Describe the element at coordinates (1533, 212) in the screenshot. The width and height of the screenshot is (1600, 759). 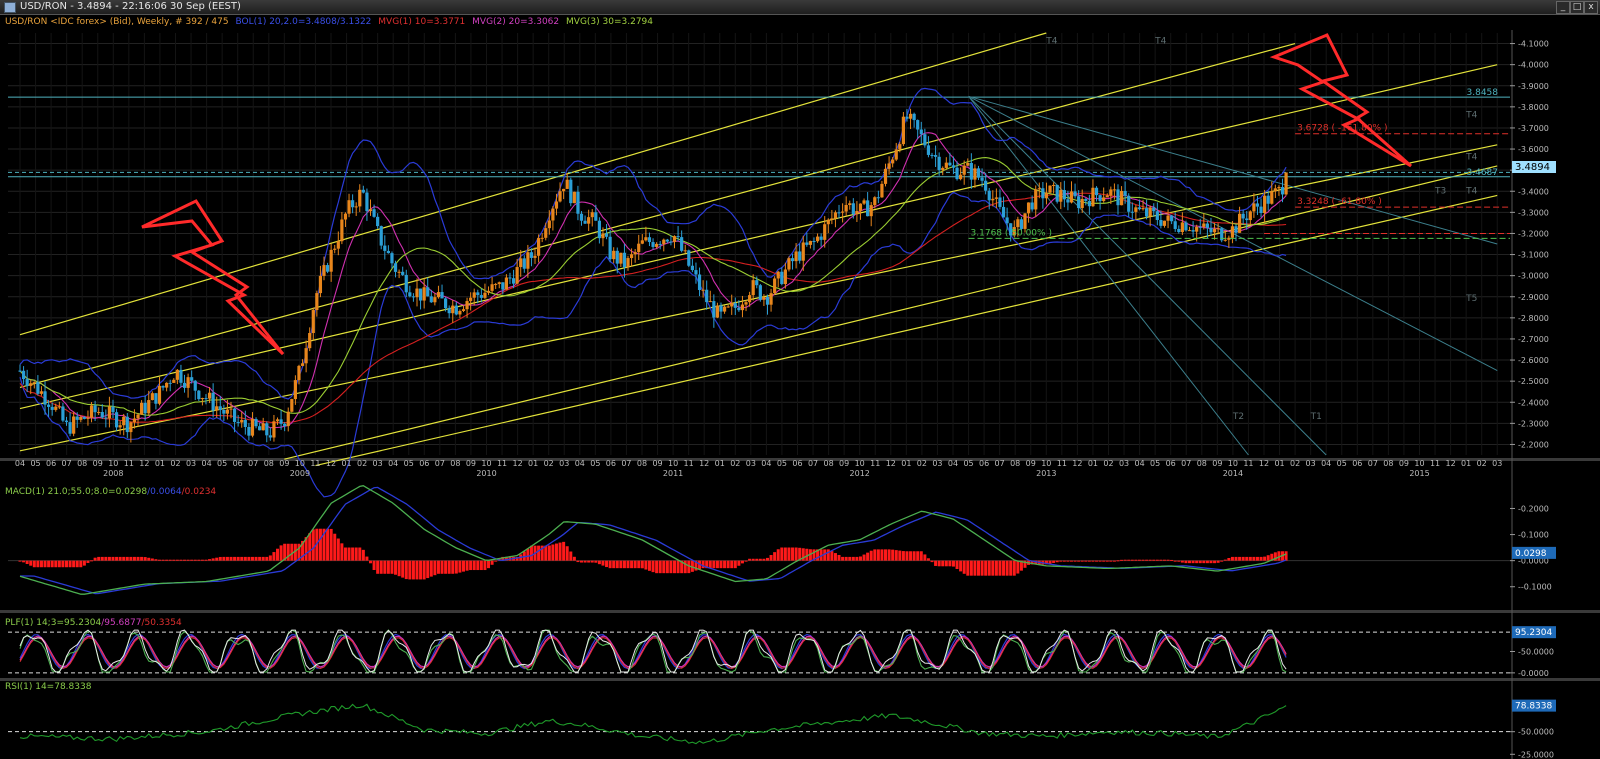
I see `y-tick-label: -3.3000` at that location.